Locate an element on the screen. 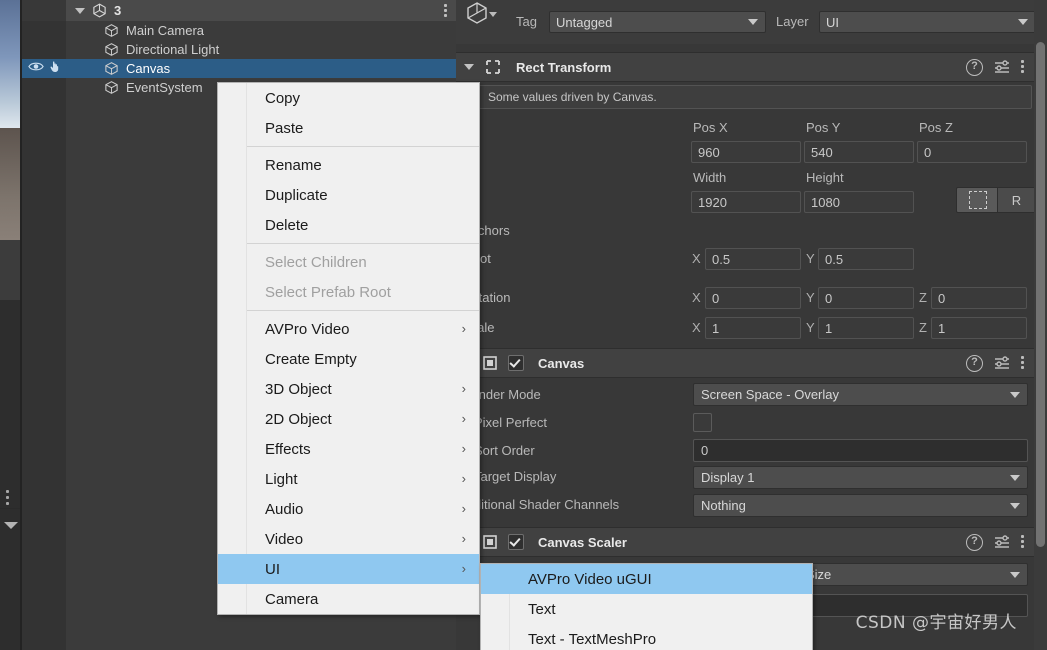  shader-channels-dropdown: Nothing is located at coordinates (860, 505).